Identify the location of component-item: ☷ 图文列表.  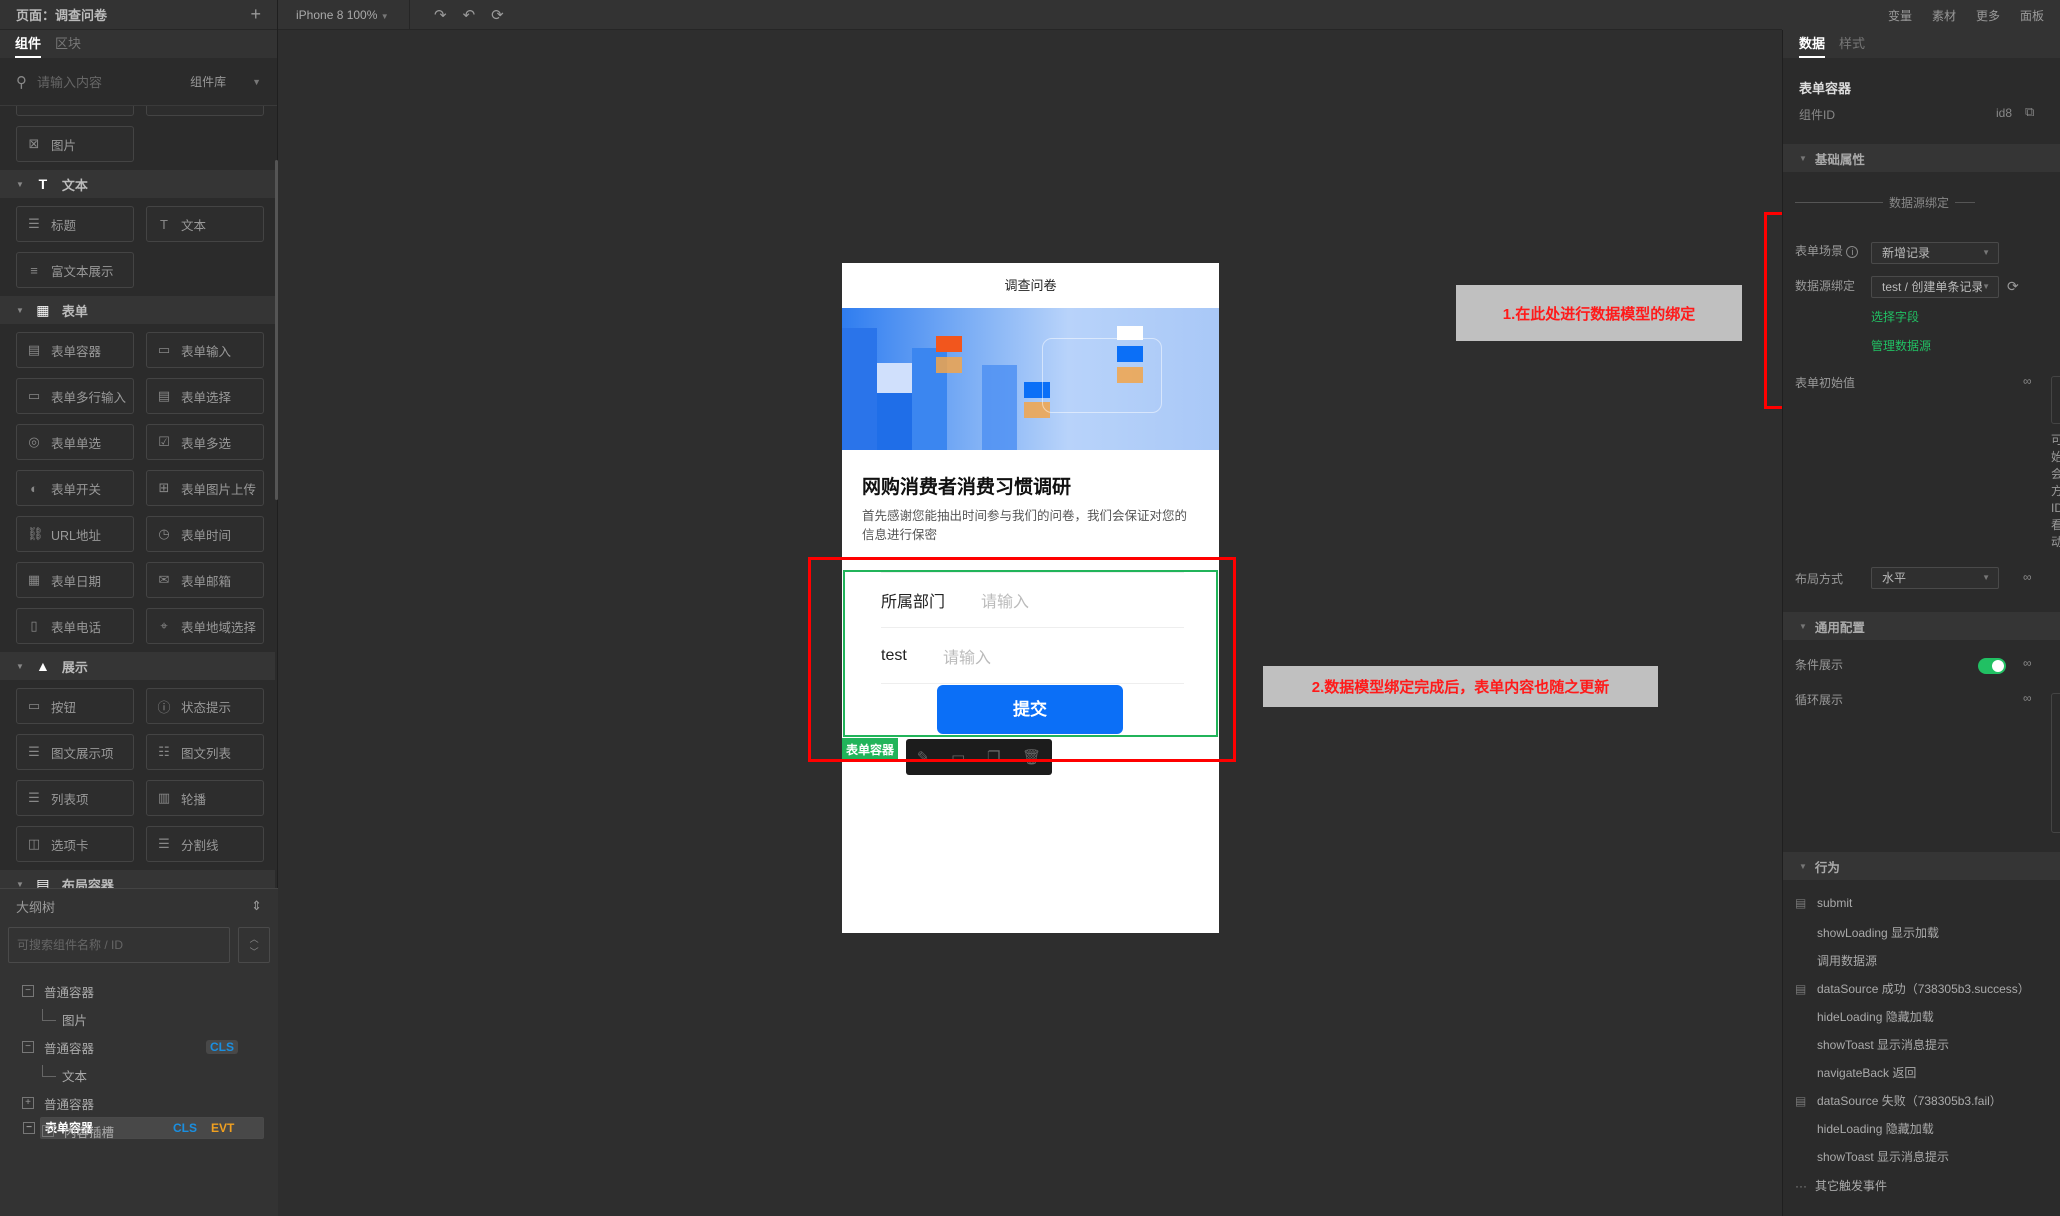
(205, 752).